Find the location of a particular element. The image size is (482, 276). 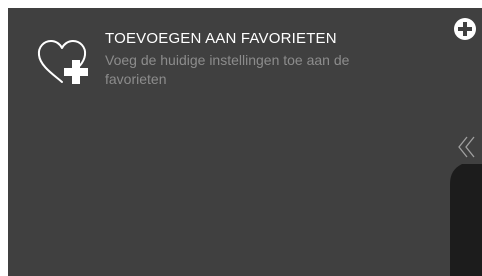

double-chevron-left-icon is located at coordinates (466, 147).